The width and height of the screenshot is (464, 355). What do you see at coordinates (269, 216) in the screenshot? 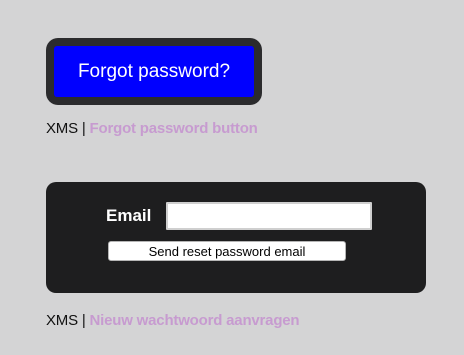
I see `email-field` at bounding box center [269, 216].